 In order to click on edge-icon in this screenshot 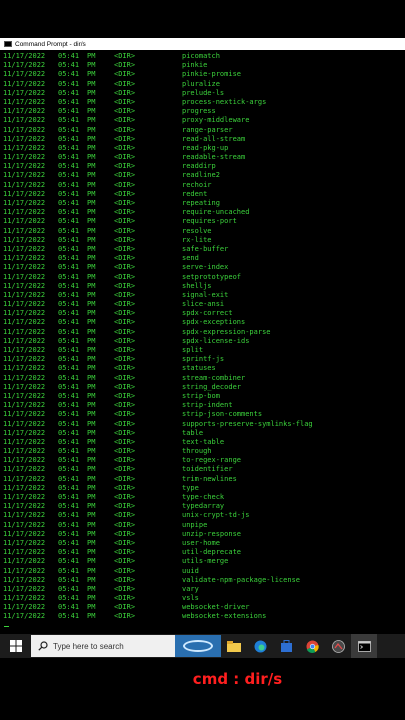, I will do `click(260, 646)`.